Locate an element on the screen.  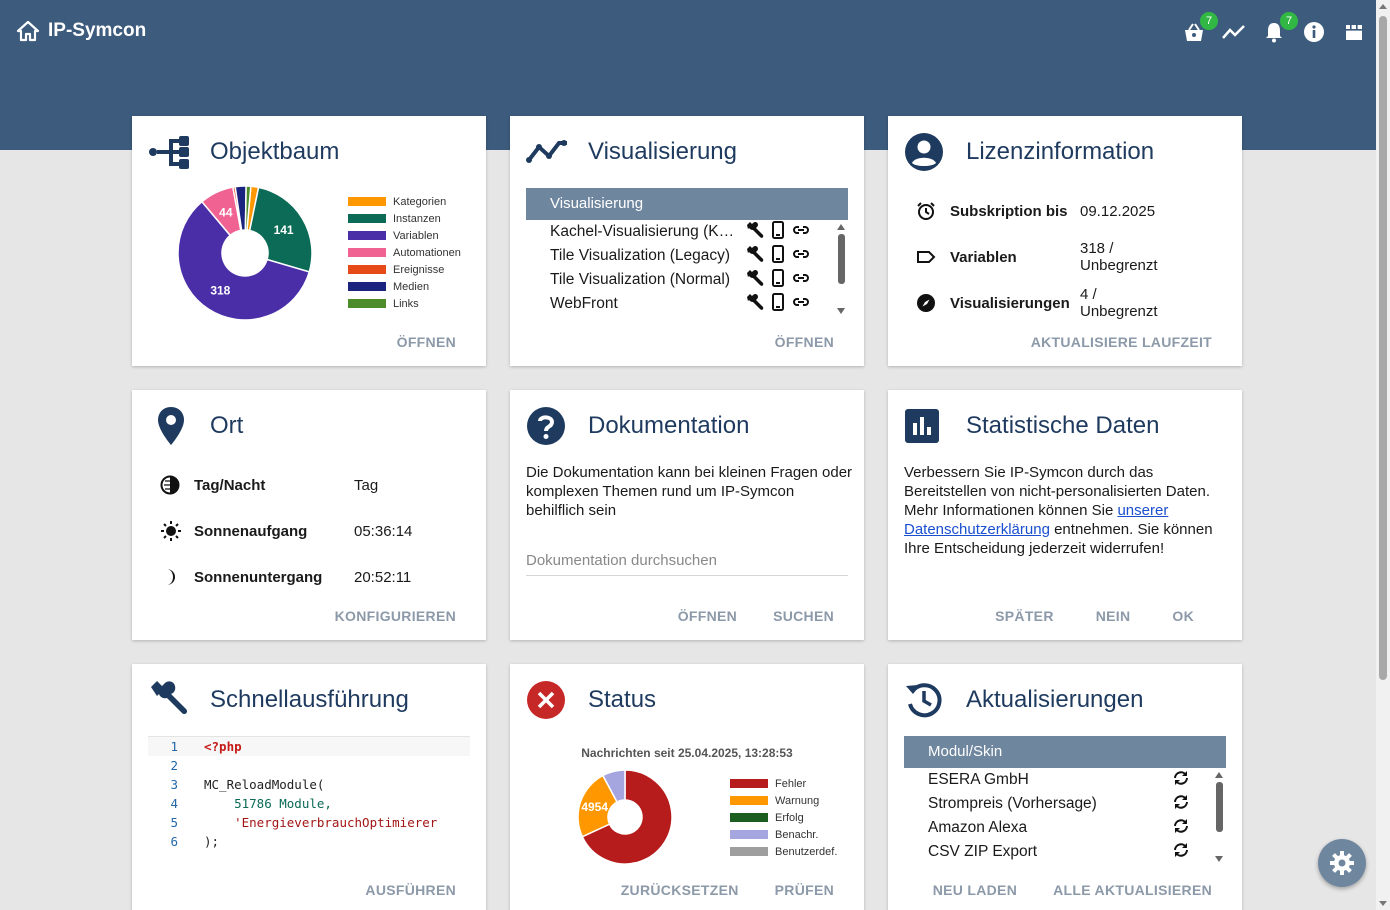
ort-key: Tag/Nacht is located at coordinates (230, 485).